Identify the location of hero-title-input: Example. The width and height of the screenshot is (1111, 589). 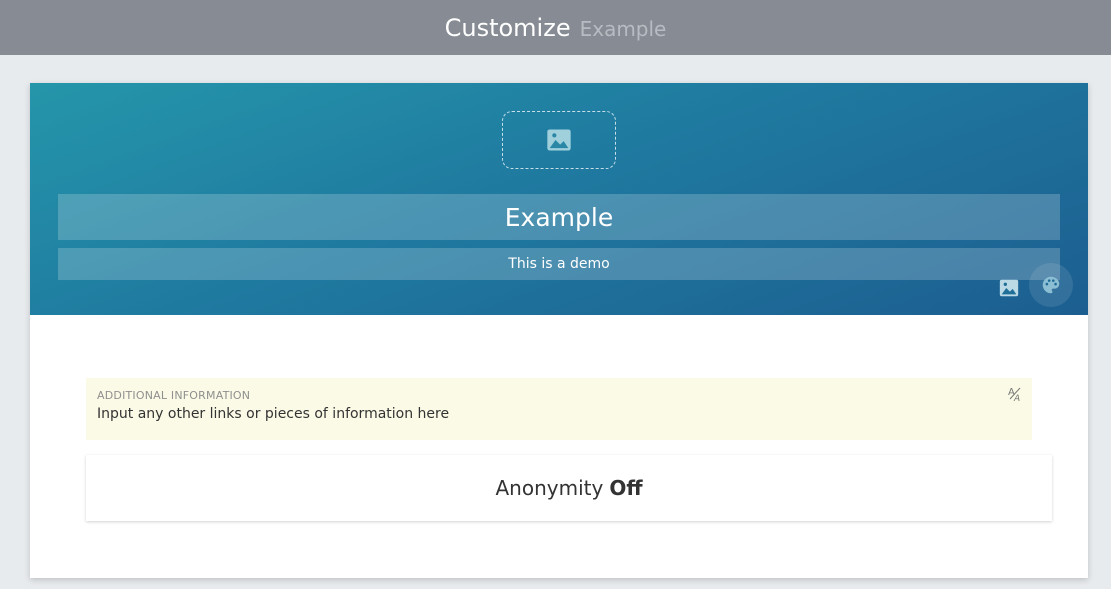
(559, 217).